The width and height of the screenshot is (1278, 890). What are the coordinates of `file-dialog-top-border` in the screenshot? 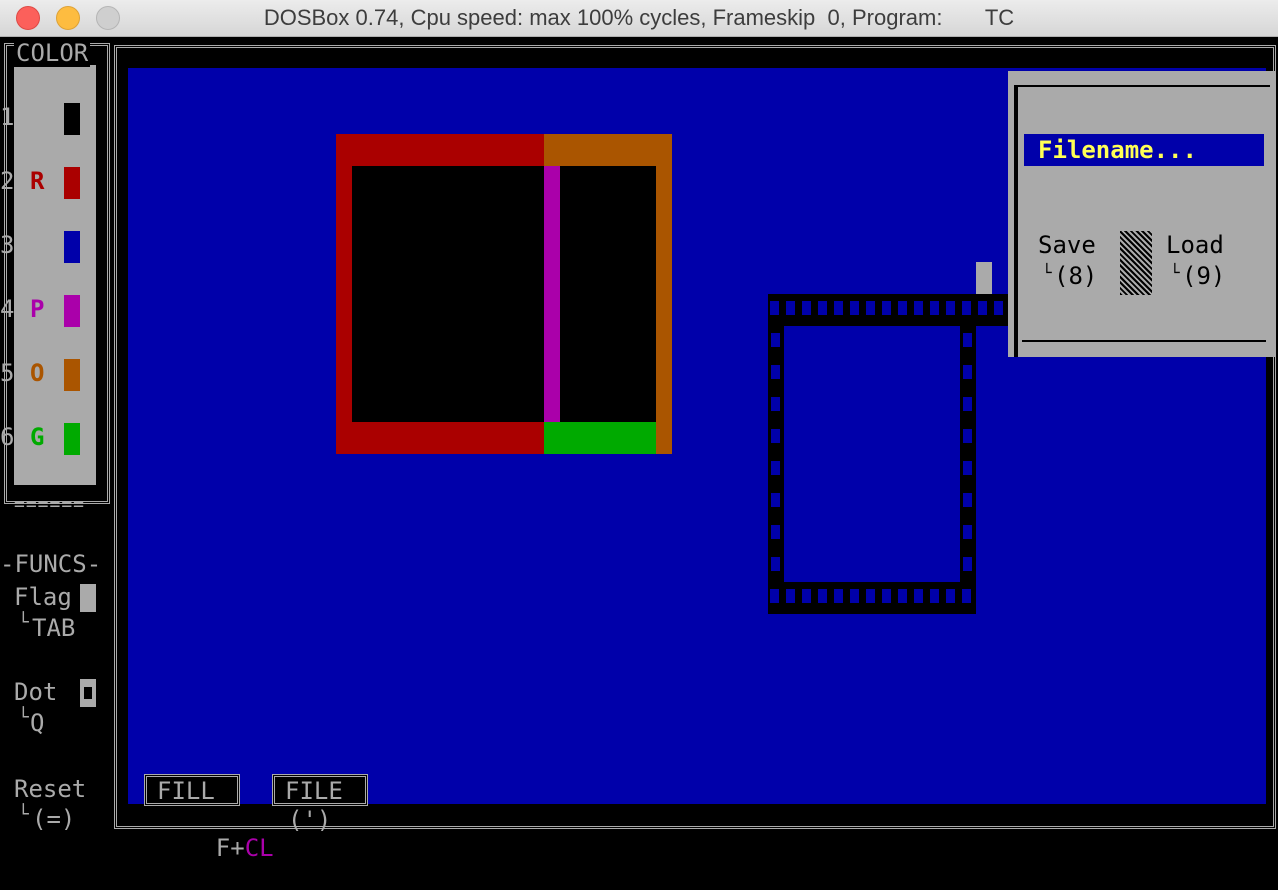 It's located at (1142, 86).